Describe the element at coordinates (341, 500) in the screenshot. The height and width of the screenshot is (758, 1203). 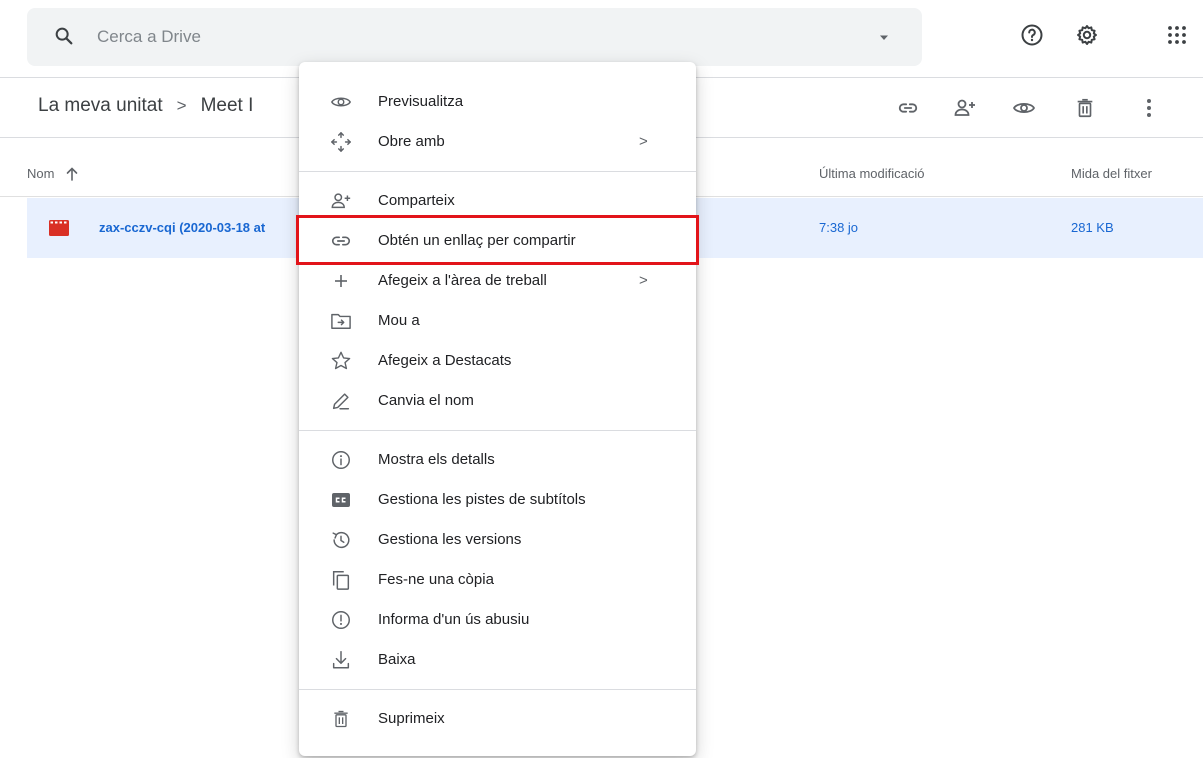
I see `cc-icon` at that location.